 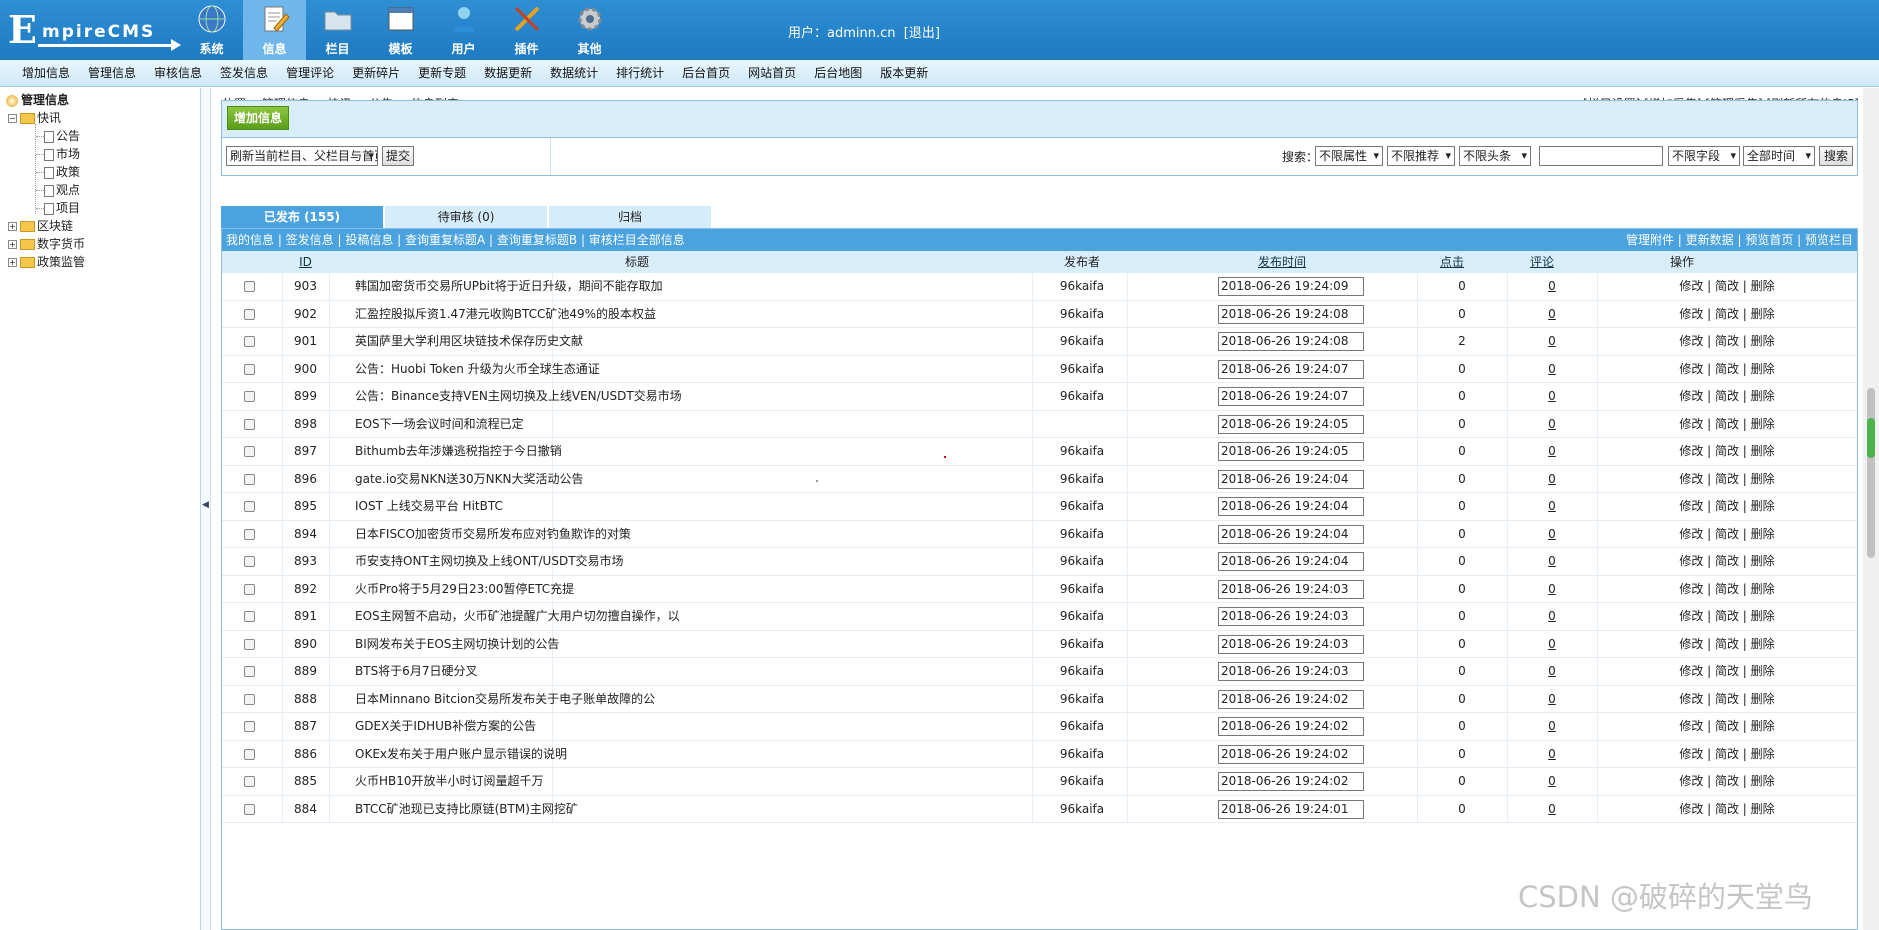 I want to click on logout-link: [退出], so click(x=922, y=33).